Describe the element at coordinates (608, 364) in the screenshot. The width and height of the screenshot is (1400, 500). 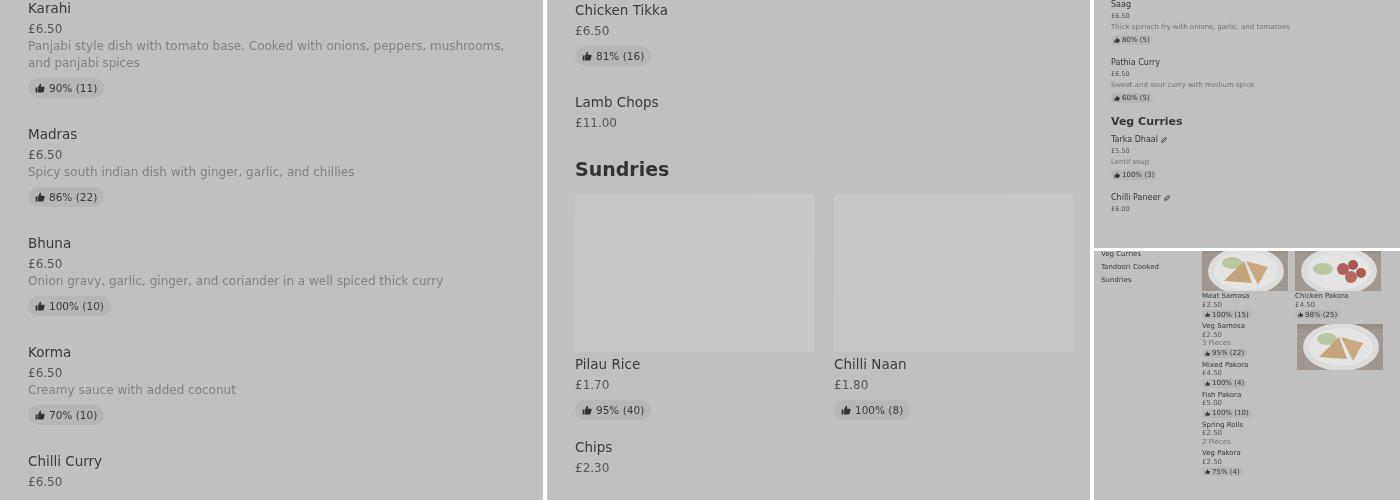
I see `dish-name: Pilau Rice` at that location.